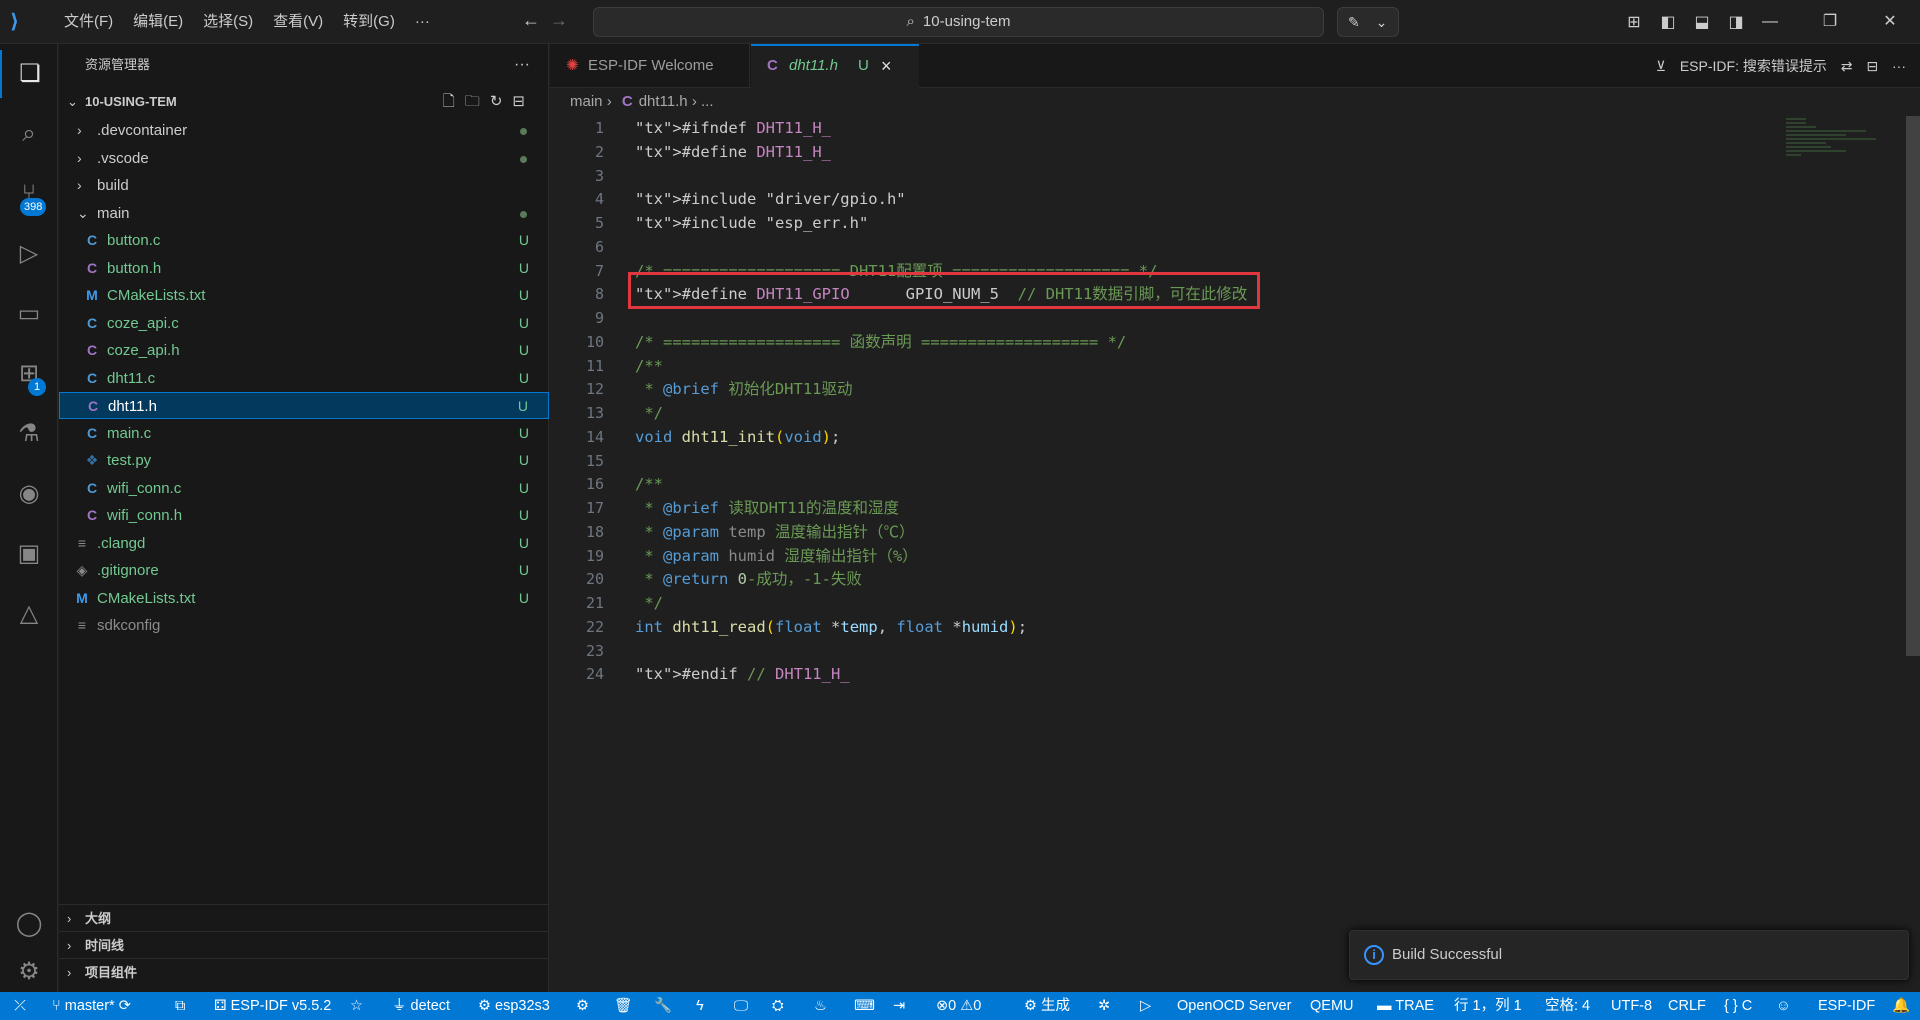 The image size is (1920, 1020). Describe the element at coordinates (228, 22) in the screenshot. I see `menu-selection: 选择(S)` at that location.